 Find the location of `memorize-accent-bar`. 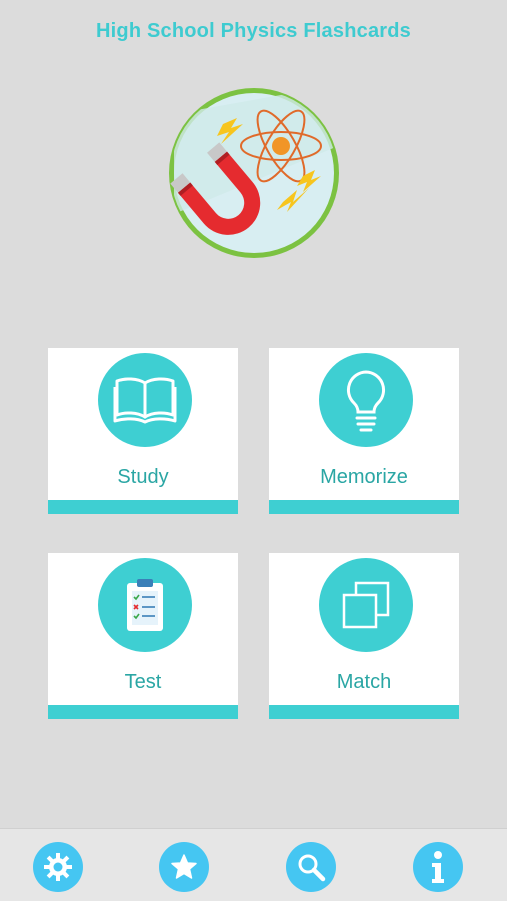

memorize-accent-bar is located at coordinates (364, 507).